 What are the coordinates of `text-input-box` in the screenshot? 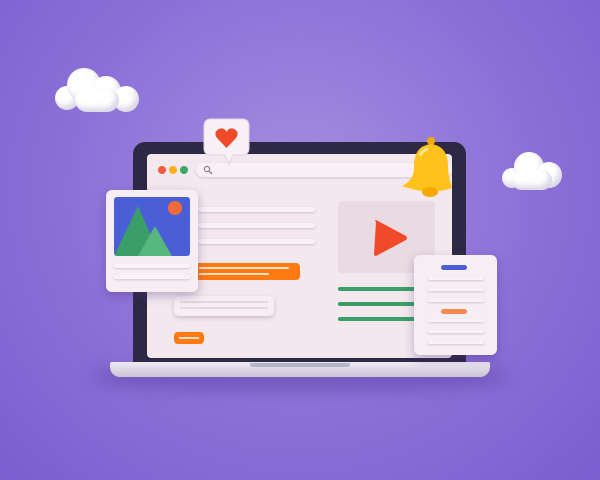 It's located at (224, 306).